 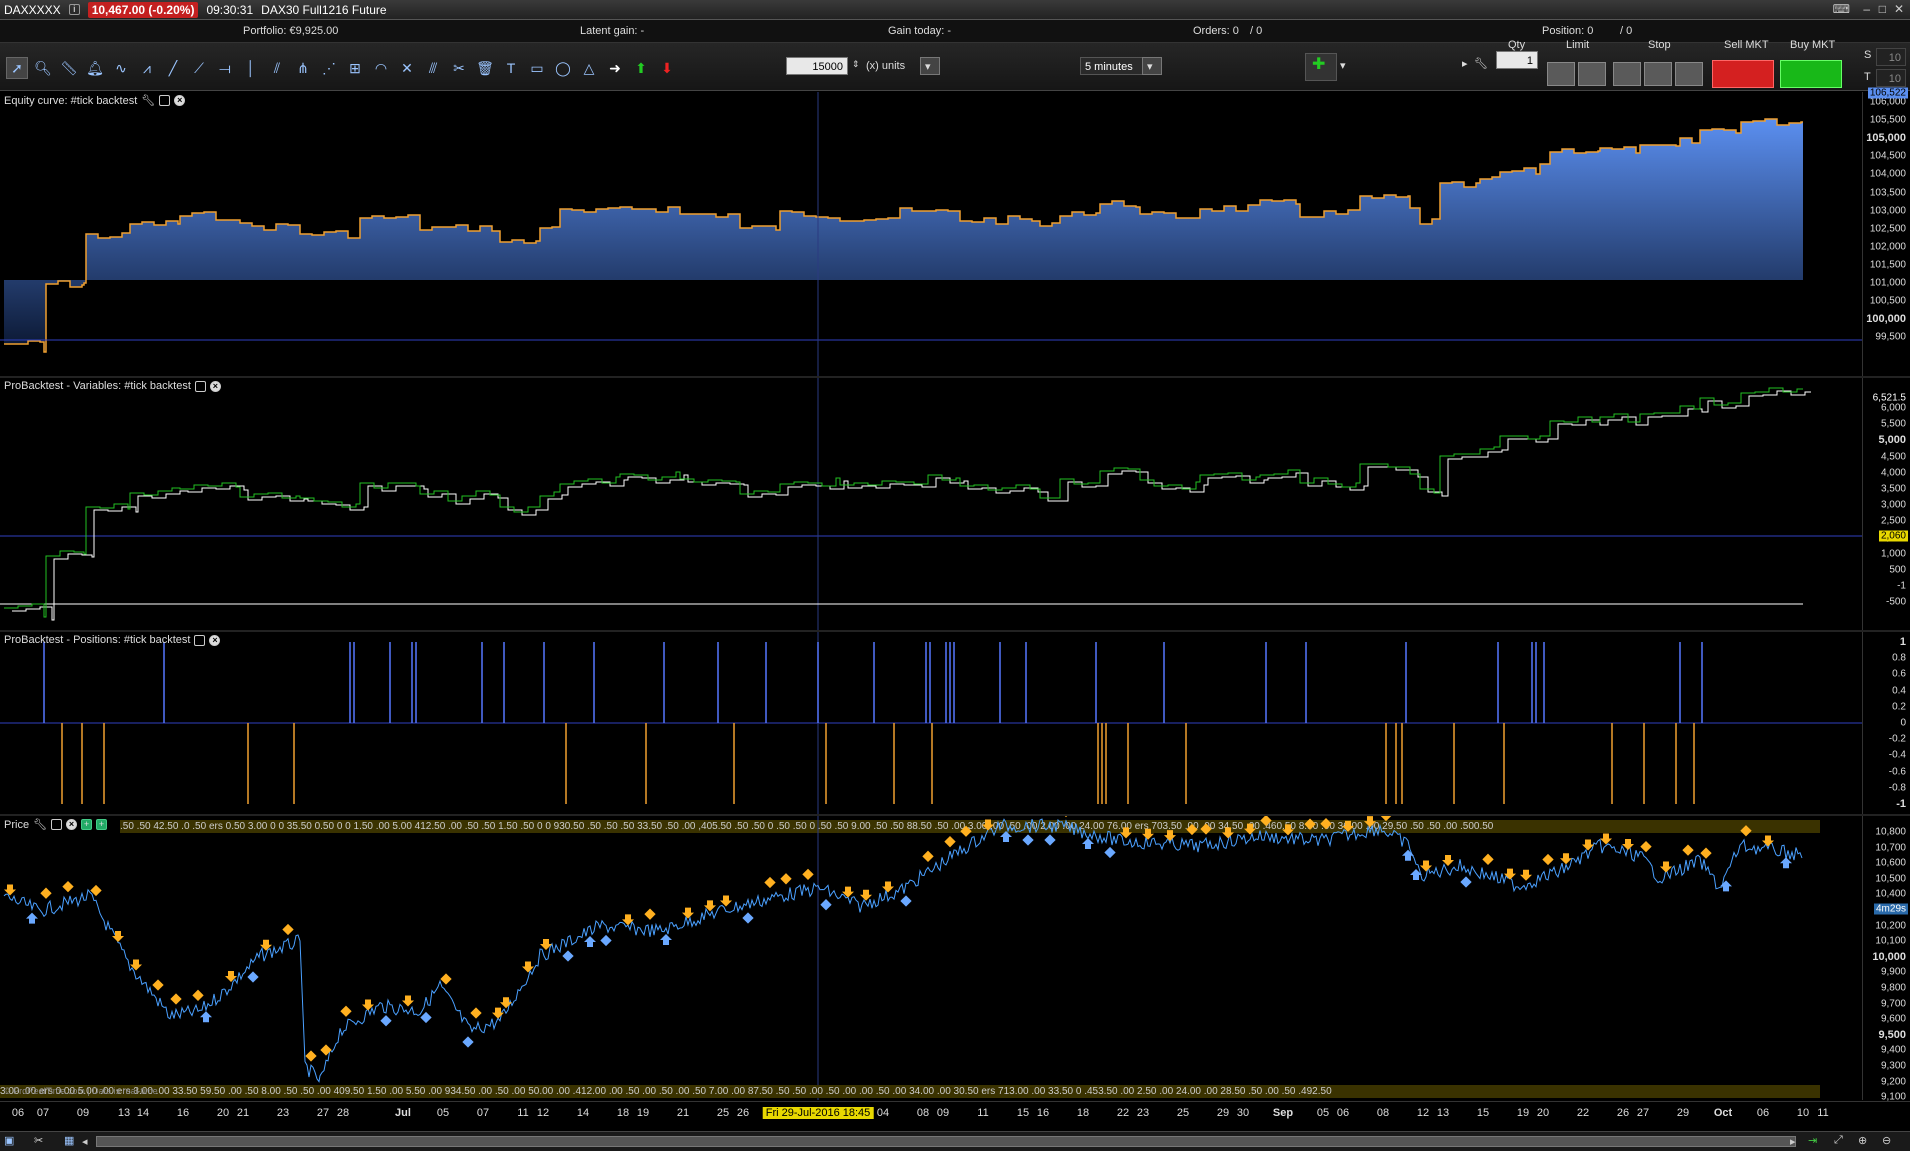 I want to click on date-tick: 28, so click(x=343, y=1113).